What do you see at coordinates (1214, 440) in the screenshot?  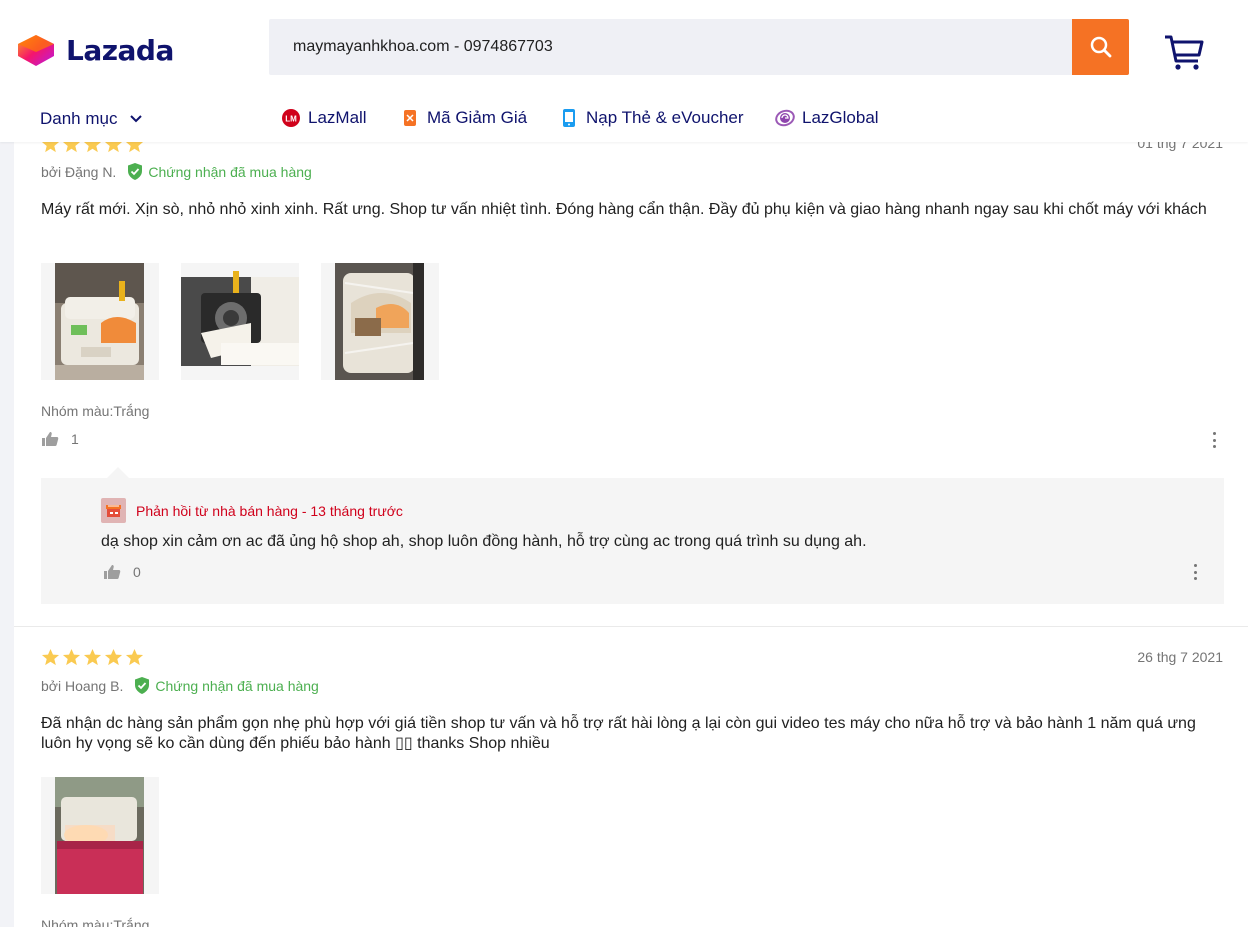 I see `more-options-icon` at bounding box center [1214, 440].